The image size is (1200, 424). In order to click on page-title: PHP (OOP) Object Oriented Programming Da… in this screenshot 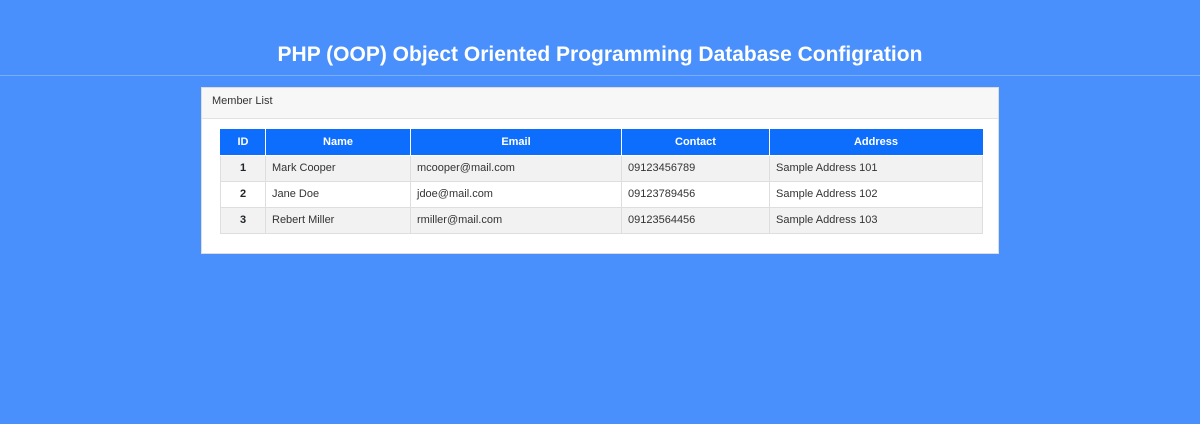, I will do `click(600, 54)`.